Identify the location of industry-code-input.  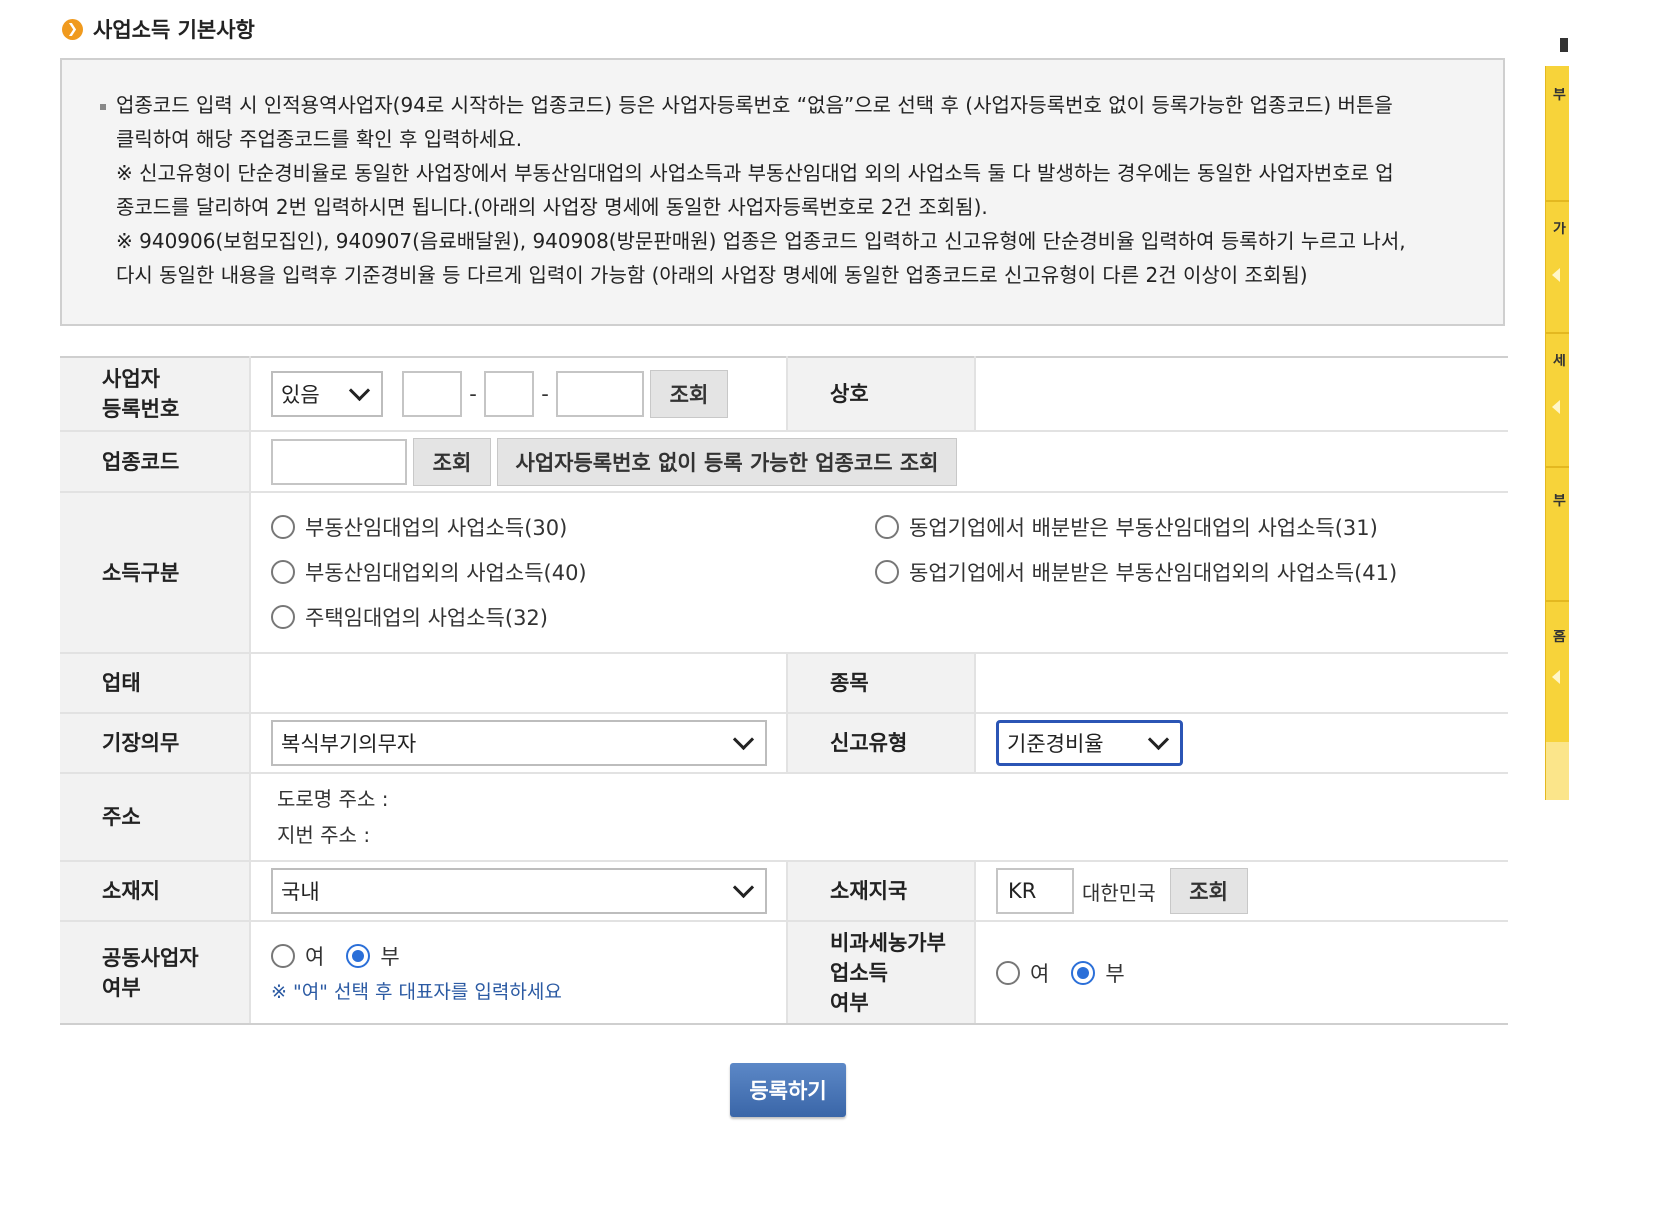
(339, 461).